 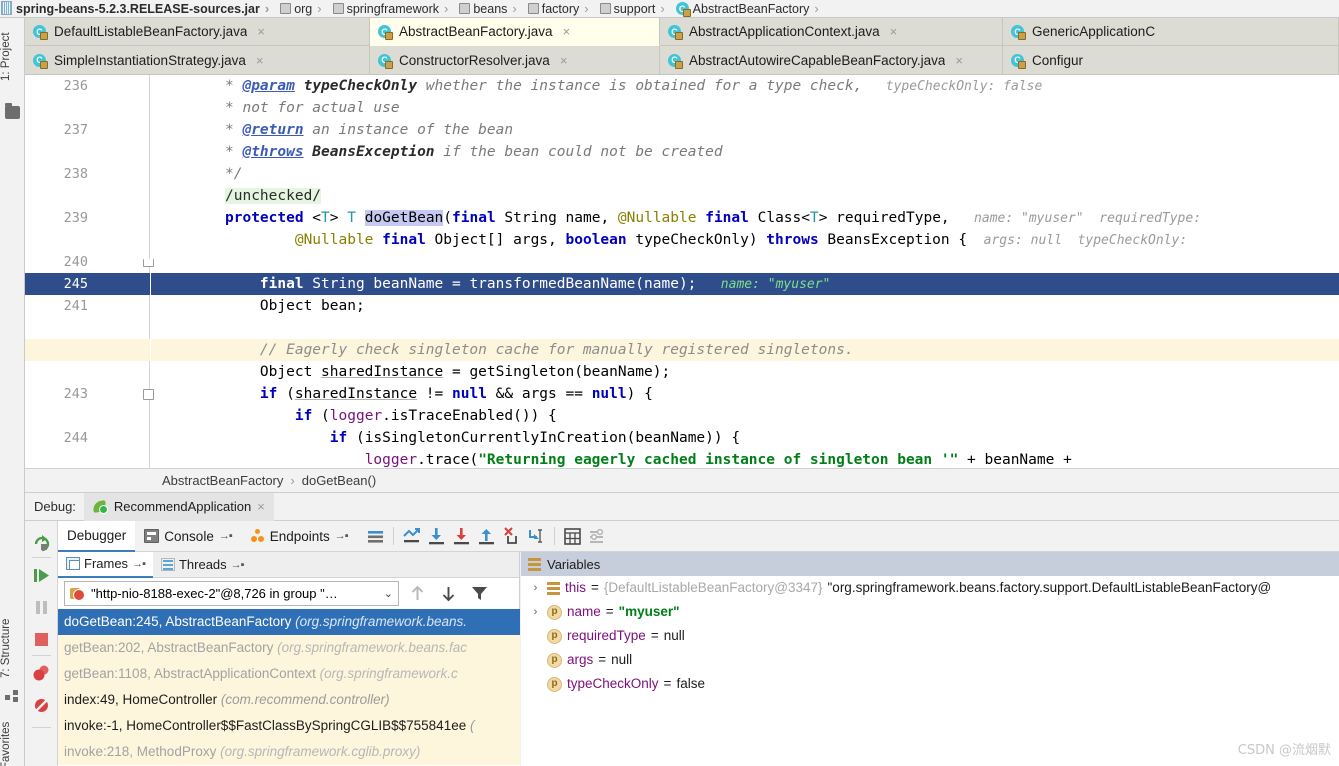 I want to click on breadcrumb-item-org: org ›, so click(x=304, y=8).